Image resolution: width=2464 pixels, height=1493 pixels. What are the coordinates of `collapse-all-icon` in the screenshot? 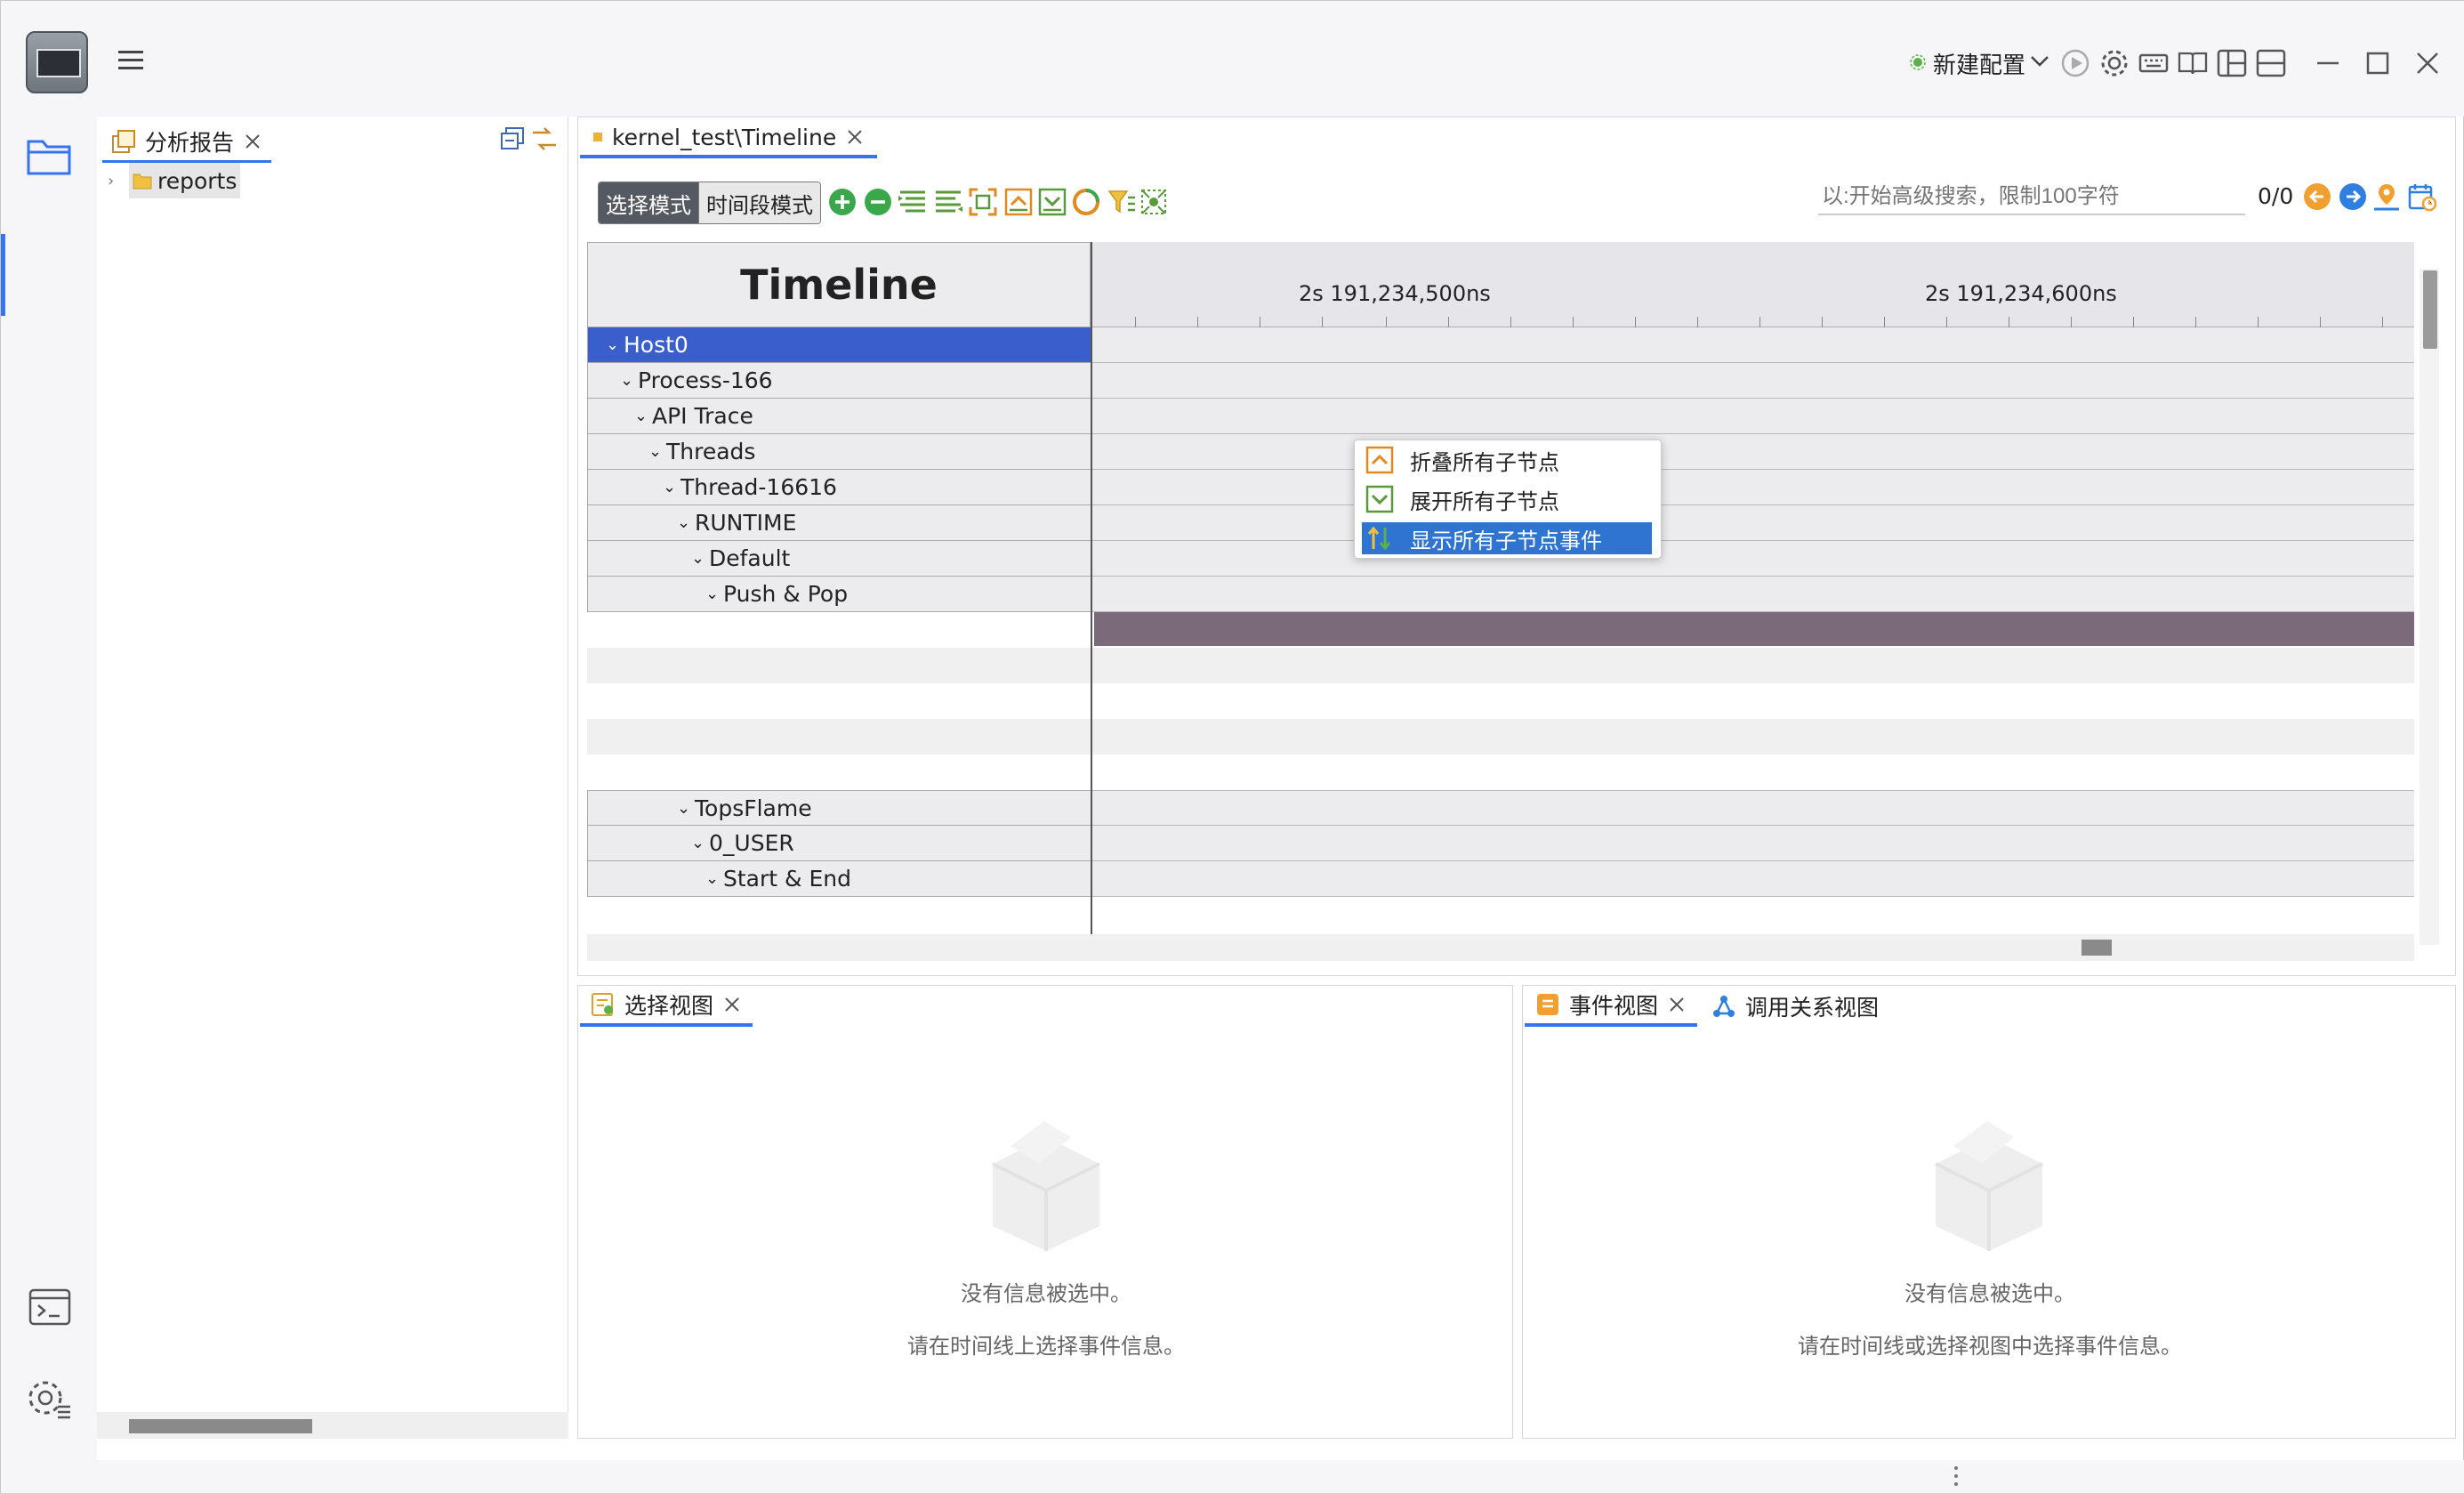 It's located at (513, 138).